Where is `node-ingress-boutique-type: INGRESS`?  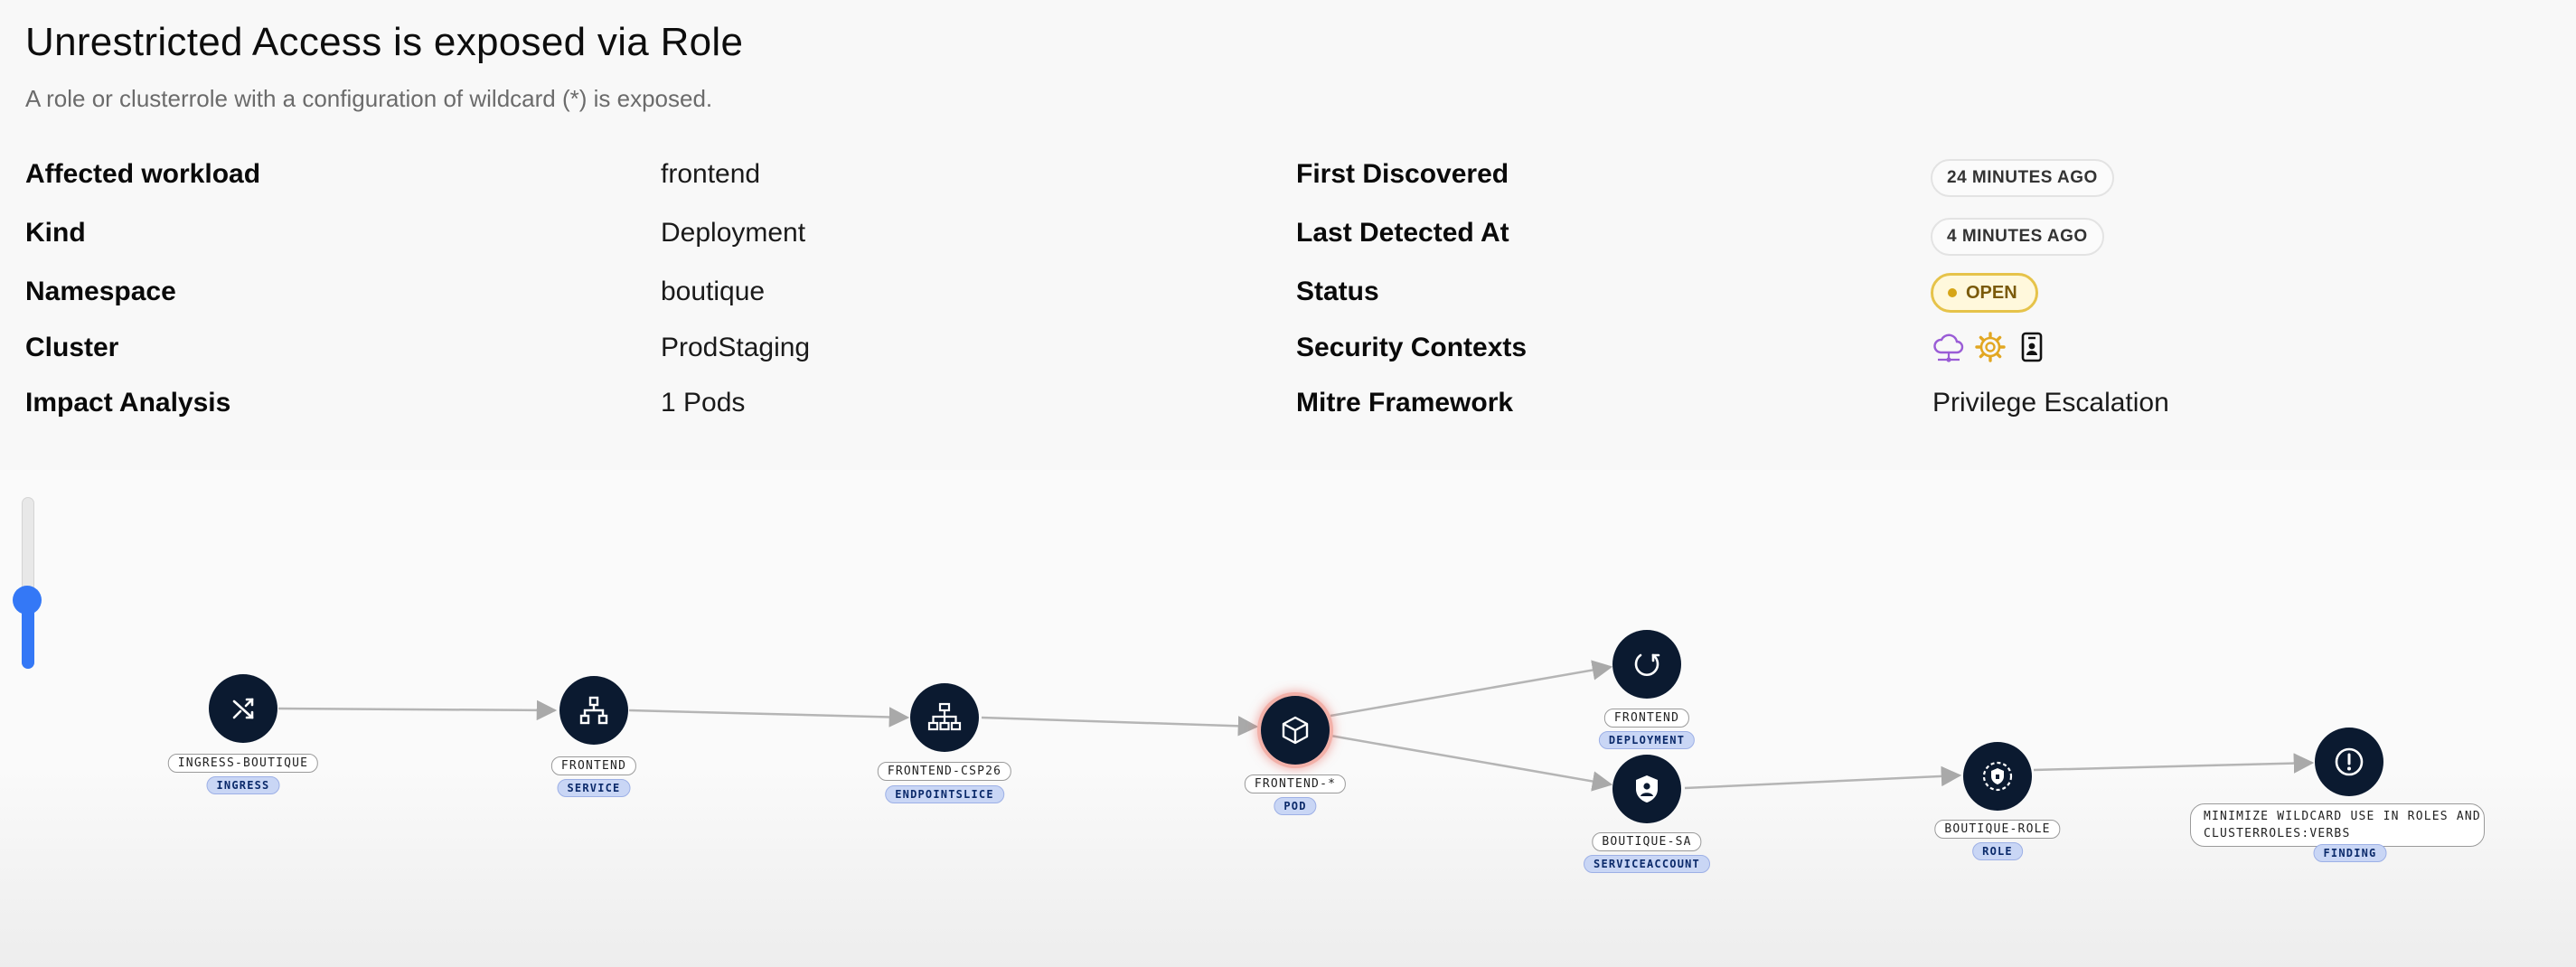 node-ingress-boutique-type: INGRESS is located at coordinates (243, 785).